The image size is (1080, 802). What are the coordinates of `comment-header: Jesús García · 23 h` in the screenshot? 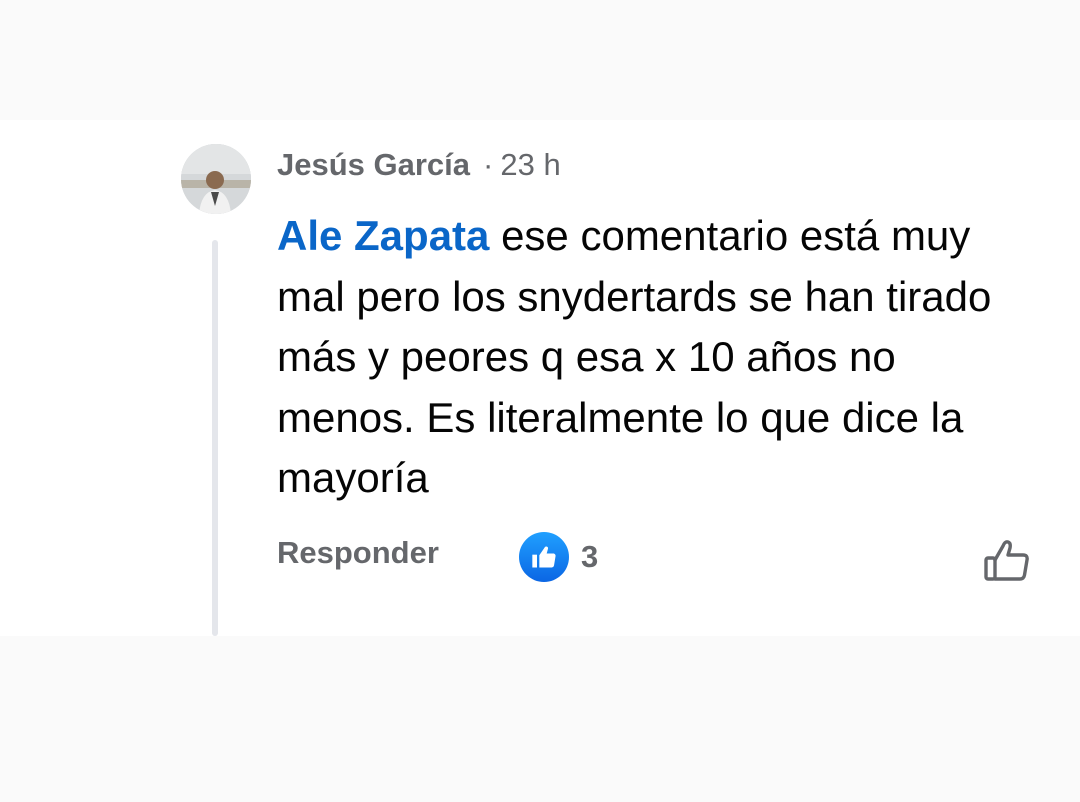 It's located at (419, 165).